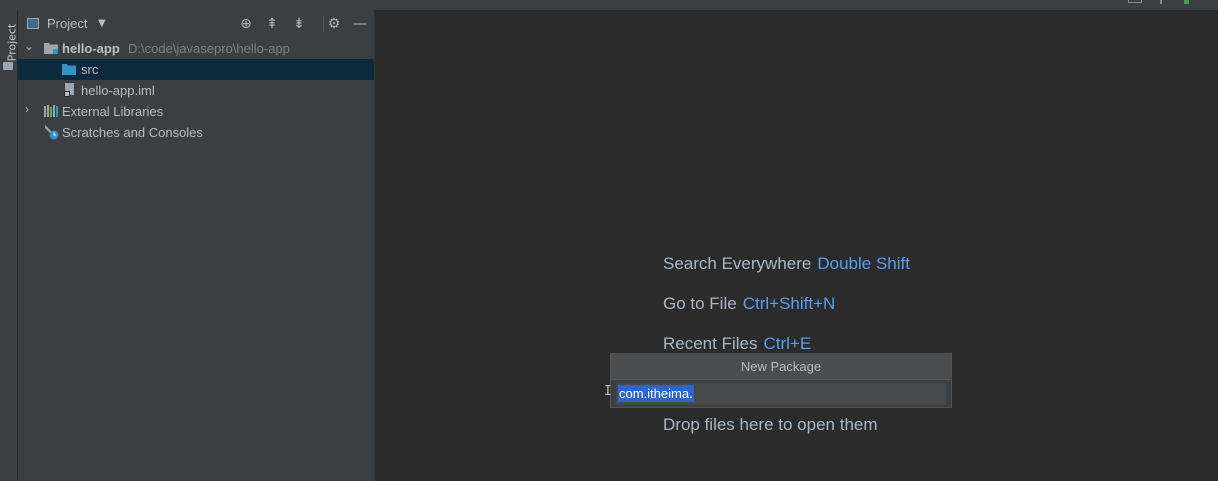 The height and width of the screenshot is (481, 1218). Describe the element at coordinates (656, 393) in the screenshot. I see `package-name-value: com.itheima.` at that location.